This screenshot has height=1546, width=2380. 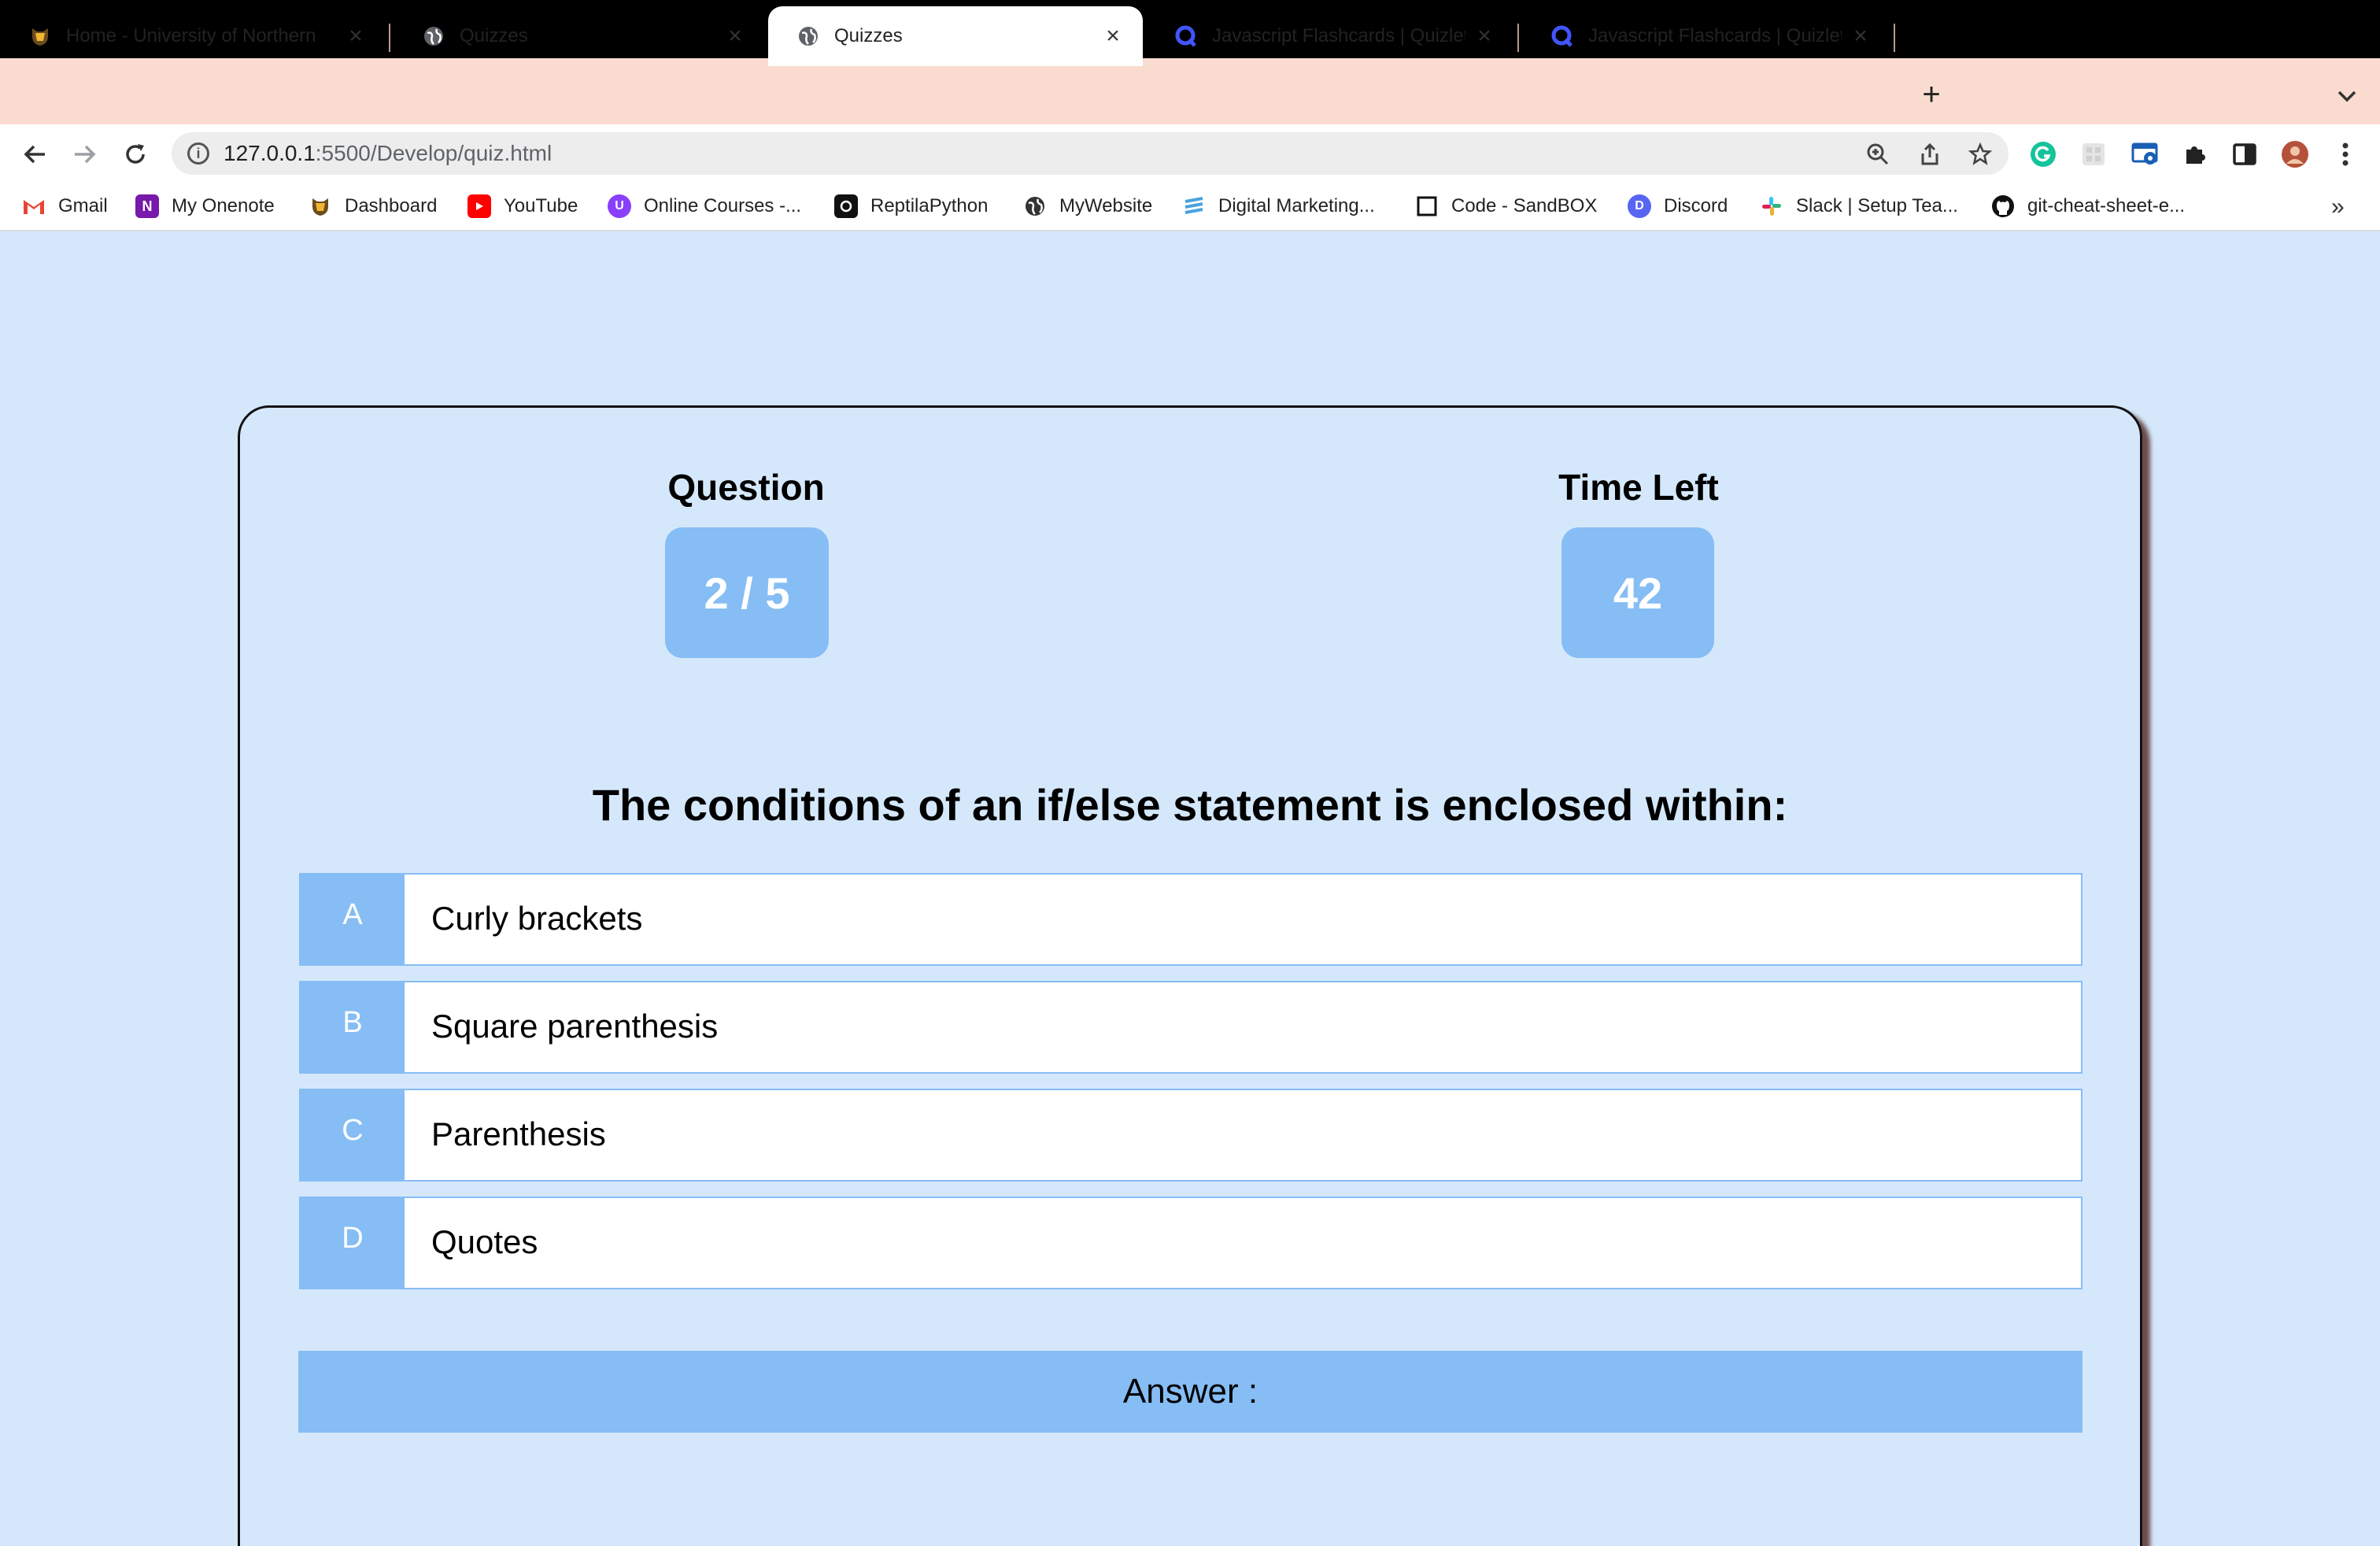 What do you see at coordinates (1190, 1027) in the screenshot?
I see `answer-option-b: B Square parenthesis` at bounding box center [1190, 1027].